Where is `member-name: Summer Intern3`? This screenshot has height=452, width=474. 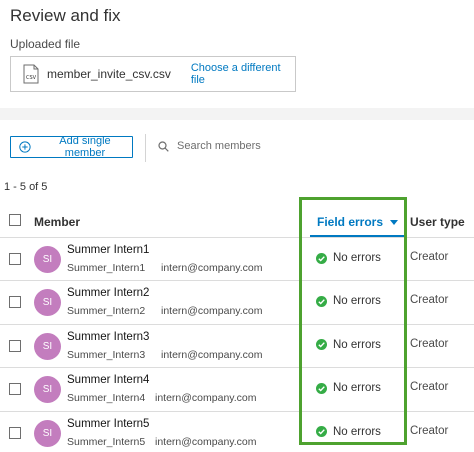 member-name: Summer Intern3 is located at coordinates (108, 336).